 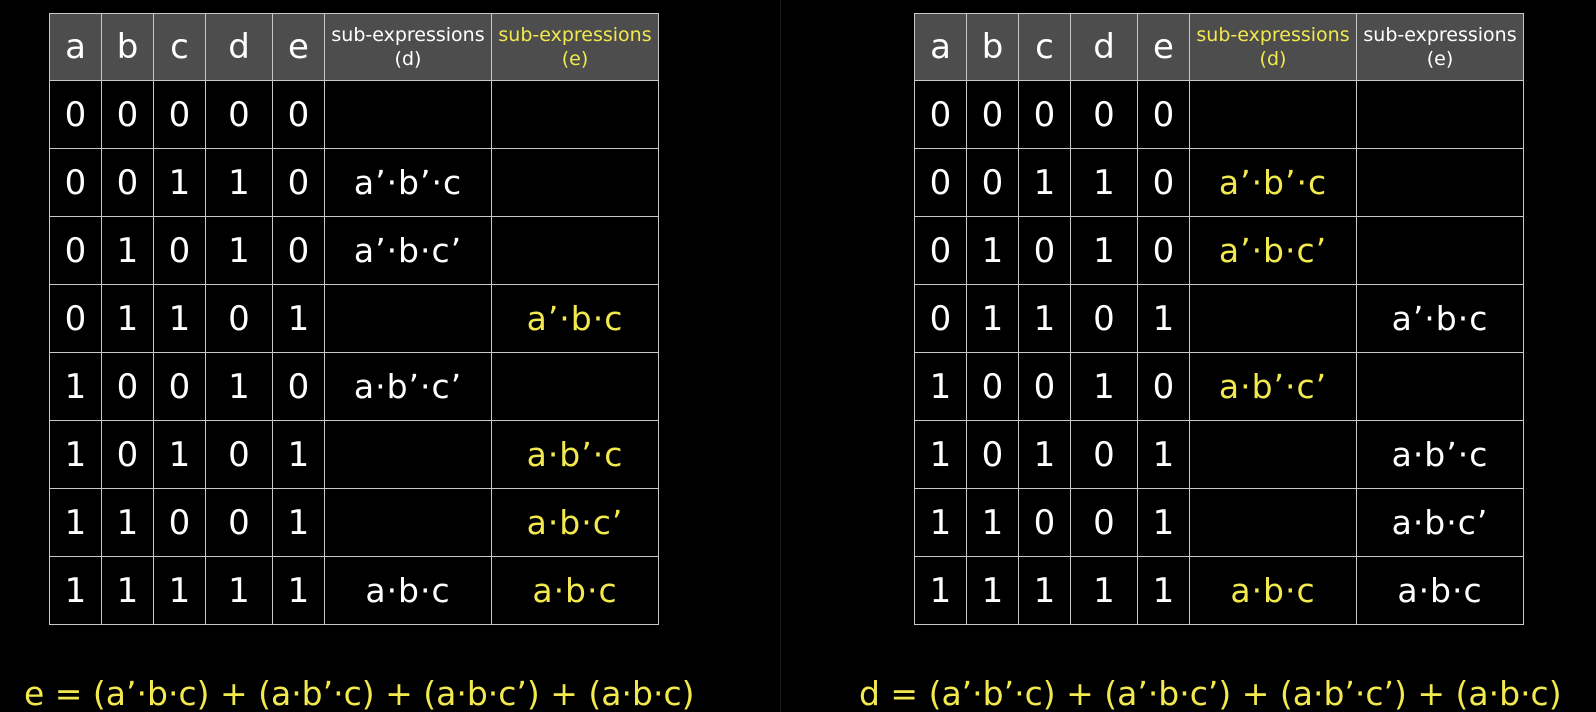 What do you see at coordinates (1440, 59) in the screenshot?
I see `header-sub-e-line2: (e)` at bounding box center [1440, 59].